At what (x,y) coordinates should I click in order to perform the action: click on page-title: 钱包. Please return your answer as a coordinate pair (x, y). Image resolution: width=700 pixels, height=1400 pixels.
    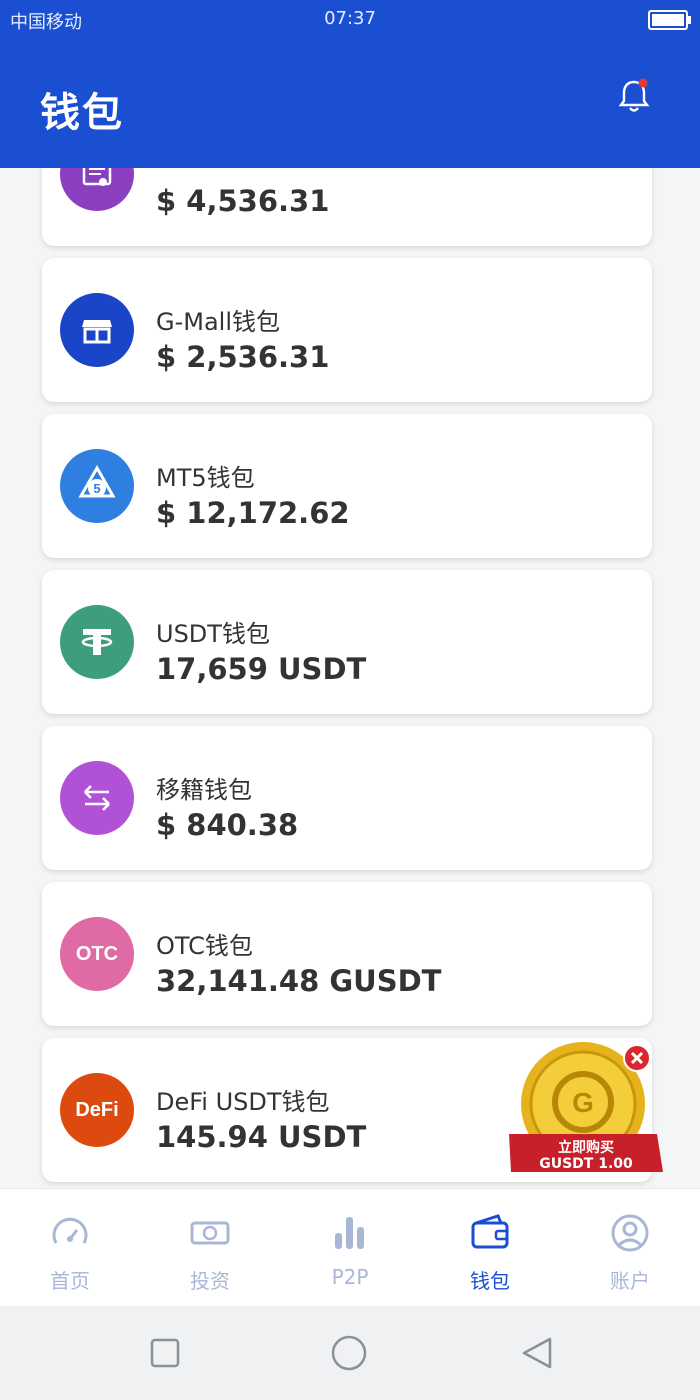
    Looking at the image, I should click on (82, 113).